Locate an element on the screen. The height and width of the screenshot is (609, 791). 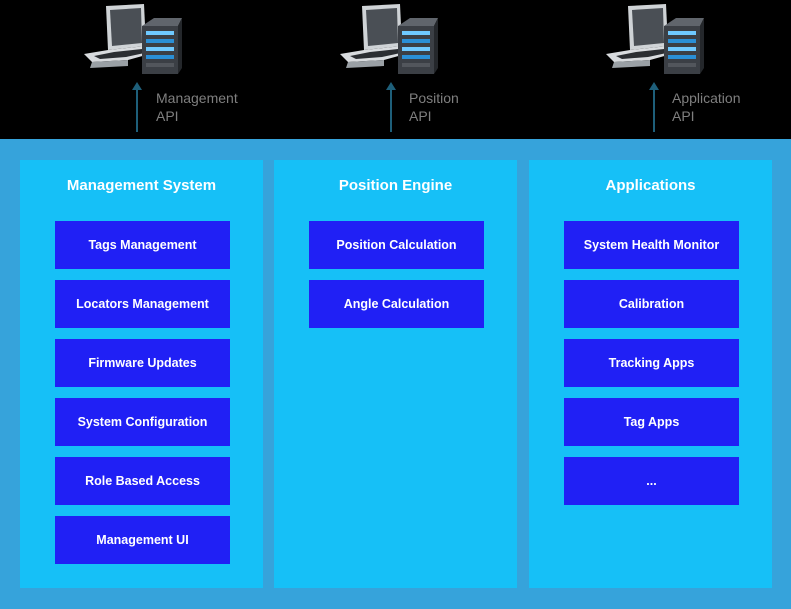
column-title: Management System is located at coordinates (141, 185).